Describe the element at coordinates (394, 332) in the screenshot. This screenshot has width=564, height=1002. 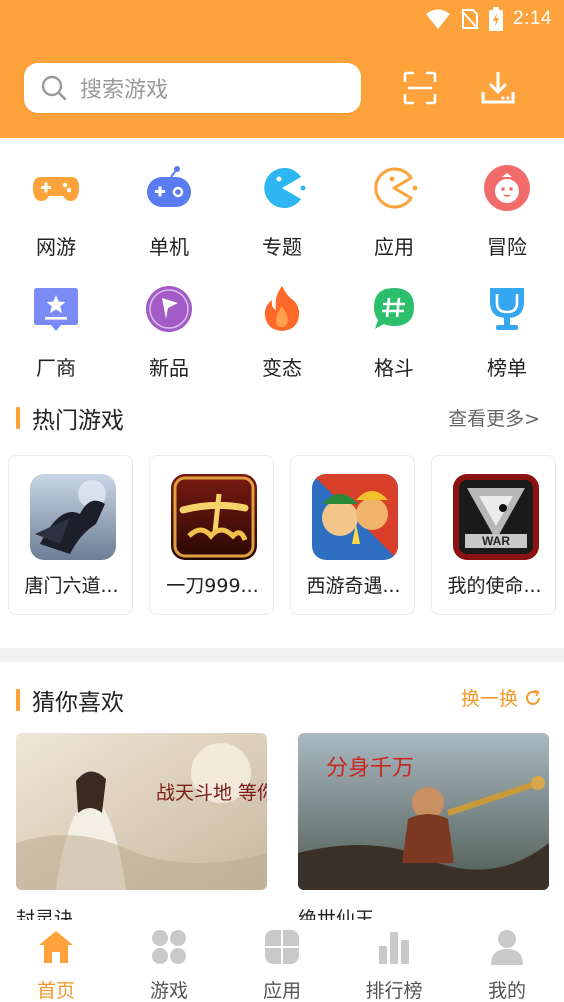
I see `category-fighting: 格斗` at that location.